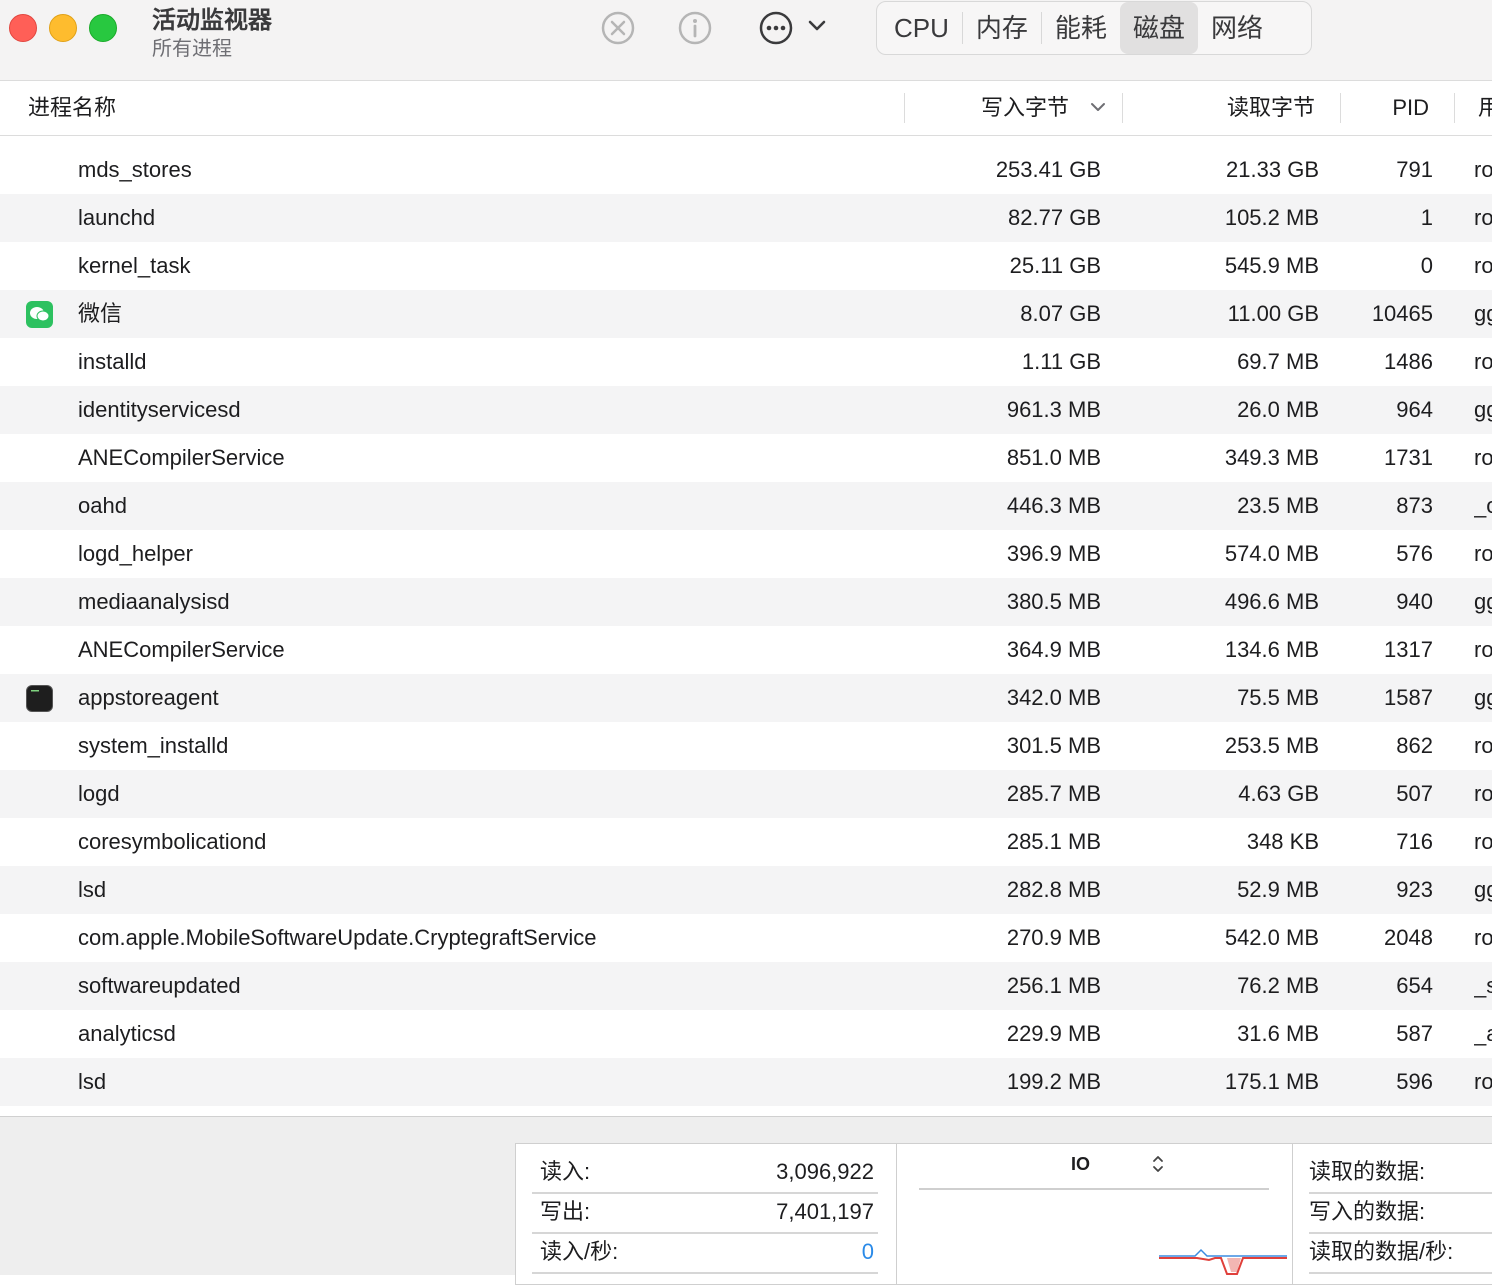  I want to click on minimize-window-button, so click(63, 28).